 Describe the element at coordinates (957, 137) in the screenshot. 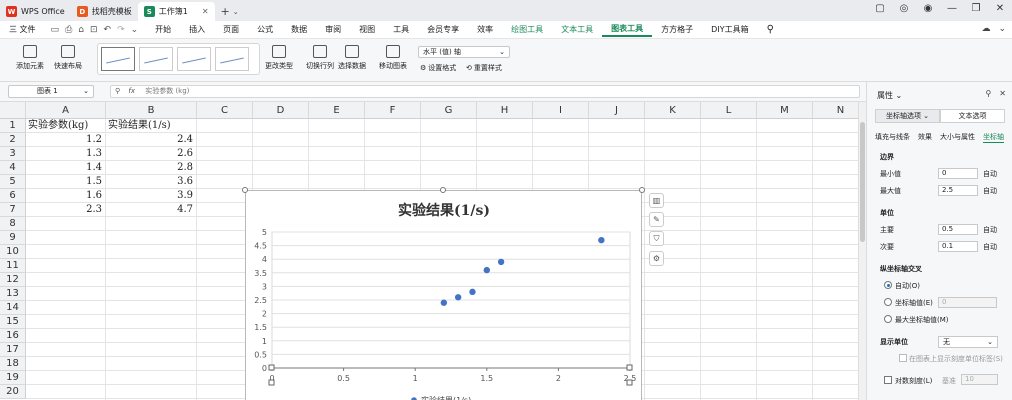

I see `subtab-size: 大小与属性` at that location.